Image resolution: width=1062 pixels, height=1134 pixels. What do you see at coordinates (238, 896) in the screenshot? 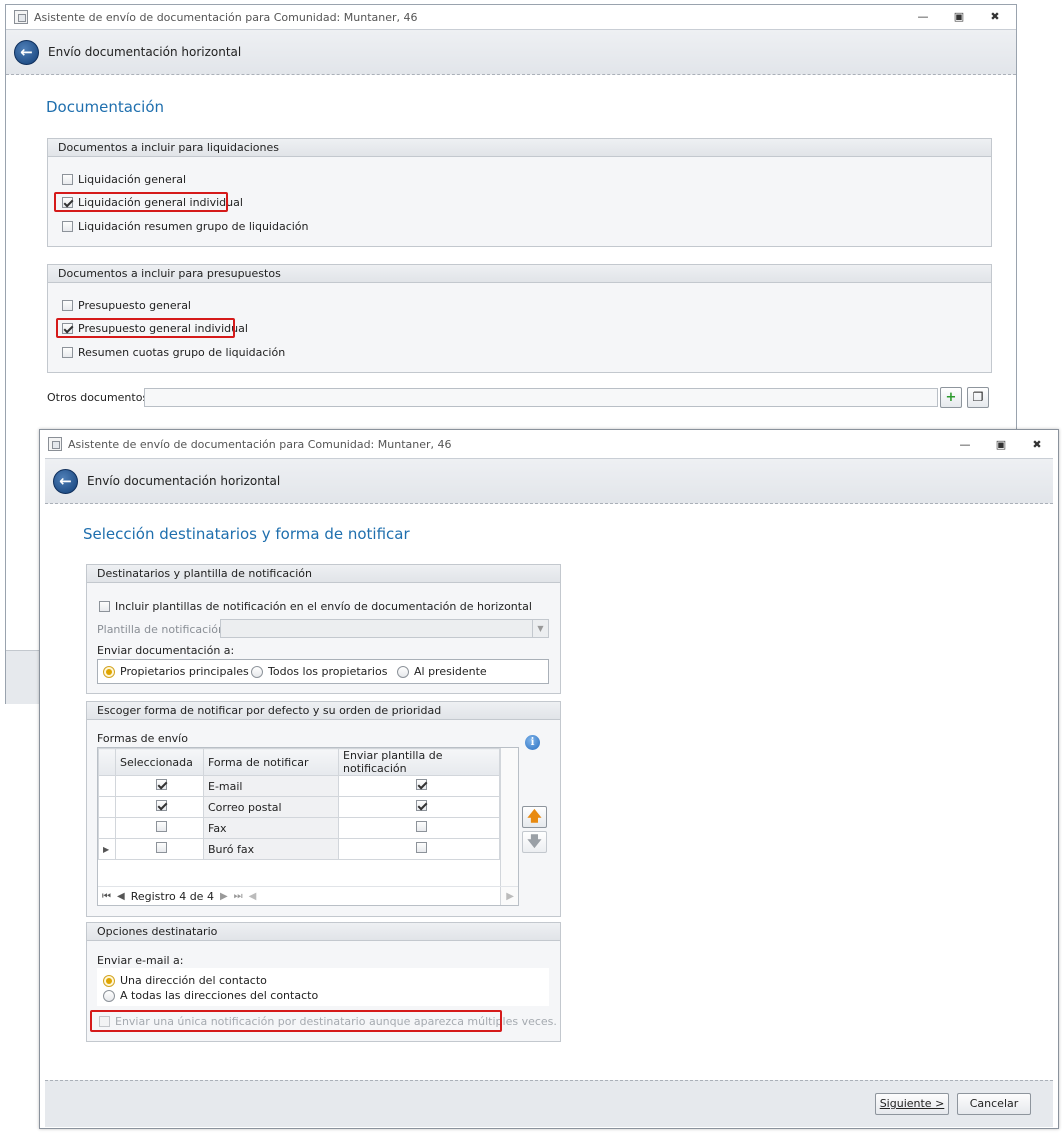
I see `last-record-icon: ⏭` at bounding box center [238, 896].